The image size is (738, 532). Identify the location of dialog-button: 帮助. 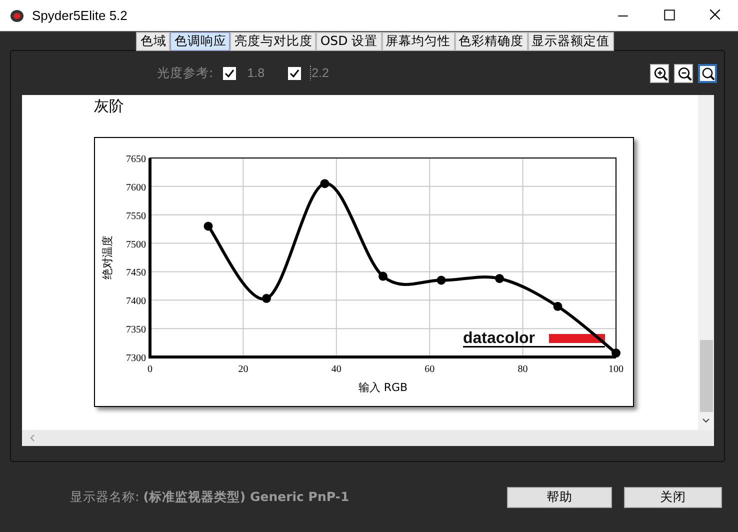
(559, 497).